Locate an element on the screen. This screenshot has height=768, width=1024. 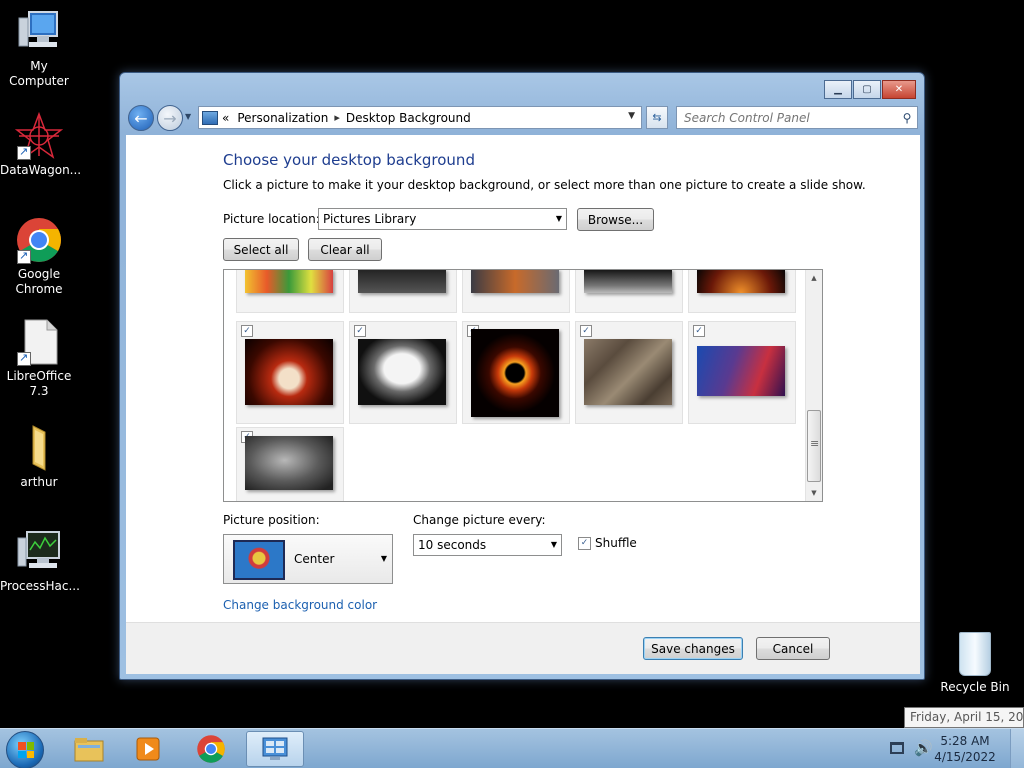
media-player-icon is located at coordinates (148, 749).